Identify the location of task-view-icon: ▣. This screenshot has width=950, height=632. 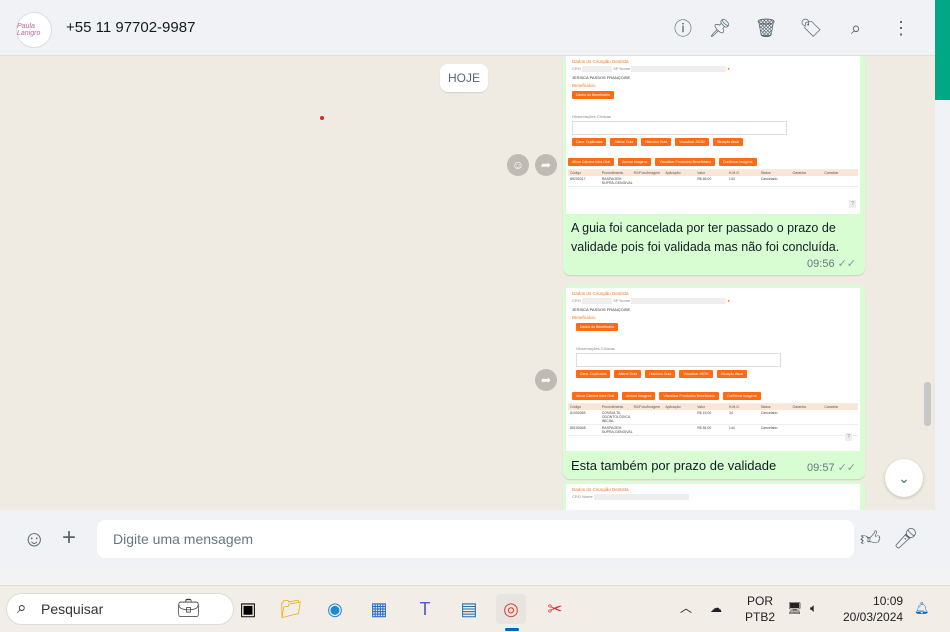
(248, 609).